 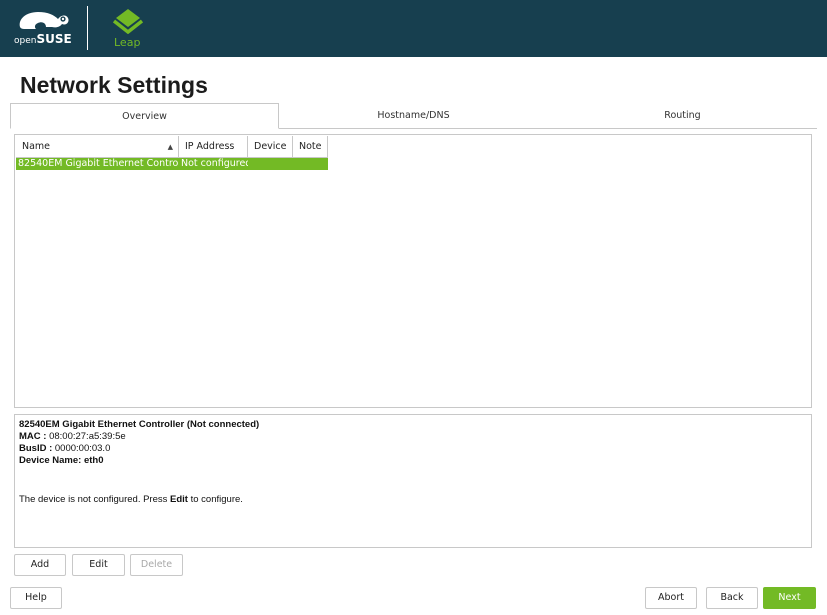 I want to click on help-button: Help, so click(x=36, y=598).